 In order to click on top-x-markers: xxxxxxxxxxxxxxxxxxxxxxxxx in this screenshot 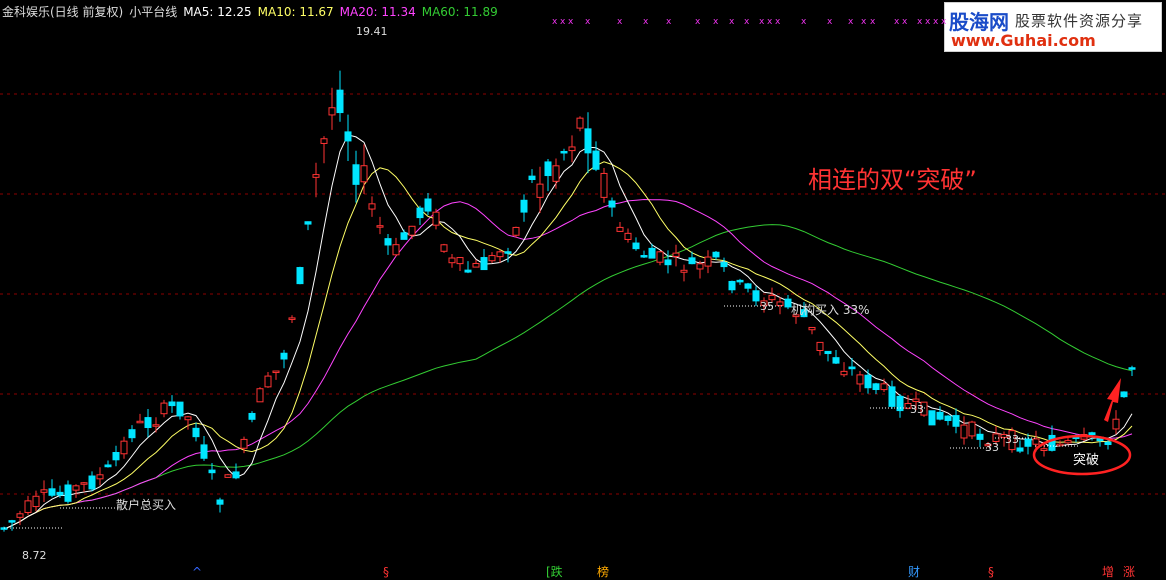, I will do `click(749, 22)`.